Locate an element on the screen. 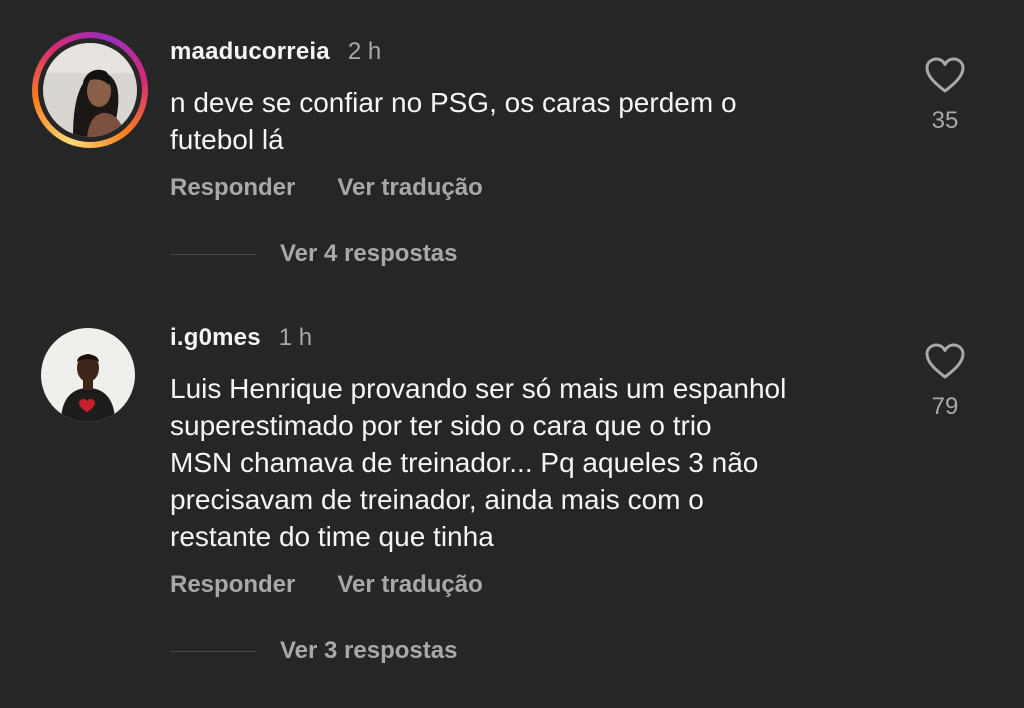 The width and height of the screenshot is (1024, 708). story-ring is located at coordinates (90, 90).